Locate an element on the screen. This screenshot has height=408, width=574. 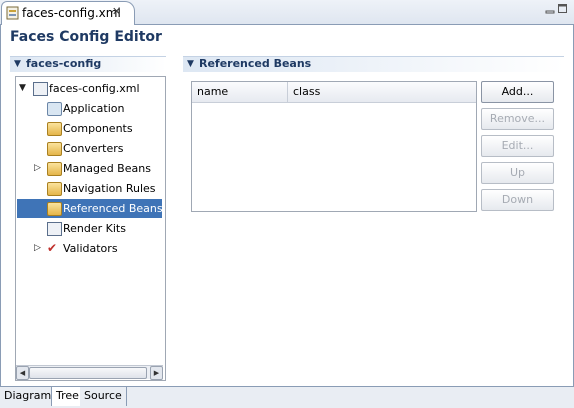
tab-source: Source is located at coordinates (103, 396).